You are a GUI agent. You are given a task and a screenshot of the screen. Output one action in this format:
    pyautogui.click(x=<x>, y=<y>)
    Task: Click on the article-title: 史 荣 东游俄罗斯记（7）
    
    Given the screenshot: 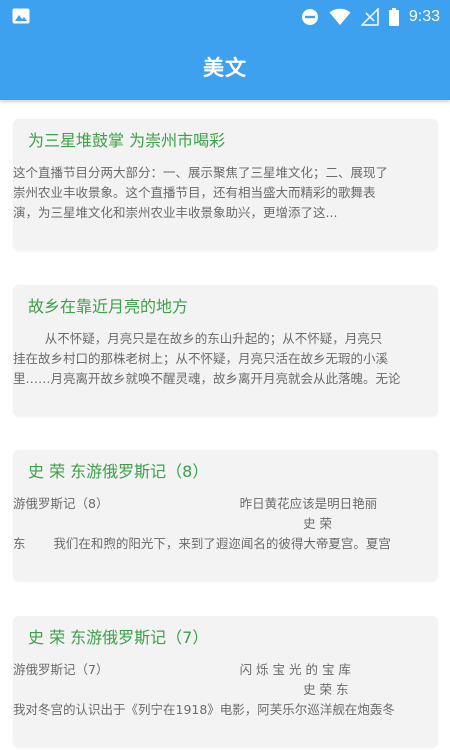 What is the action you would take?
    pyautogui.click(x=118, y=637)
    